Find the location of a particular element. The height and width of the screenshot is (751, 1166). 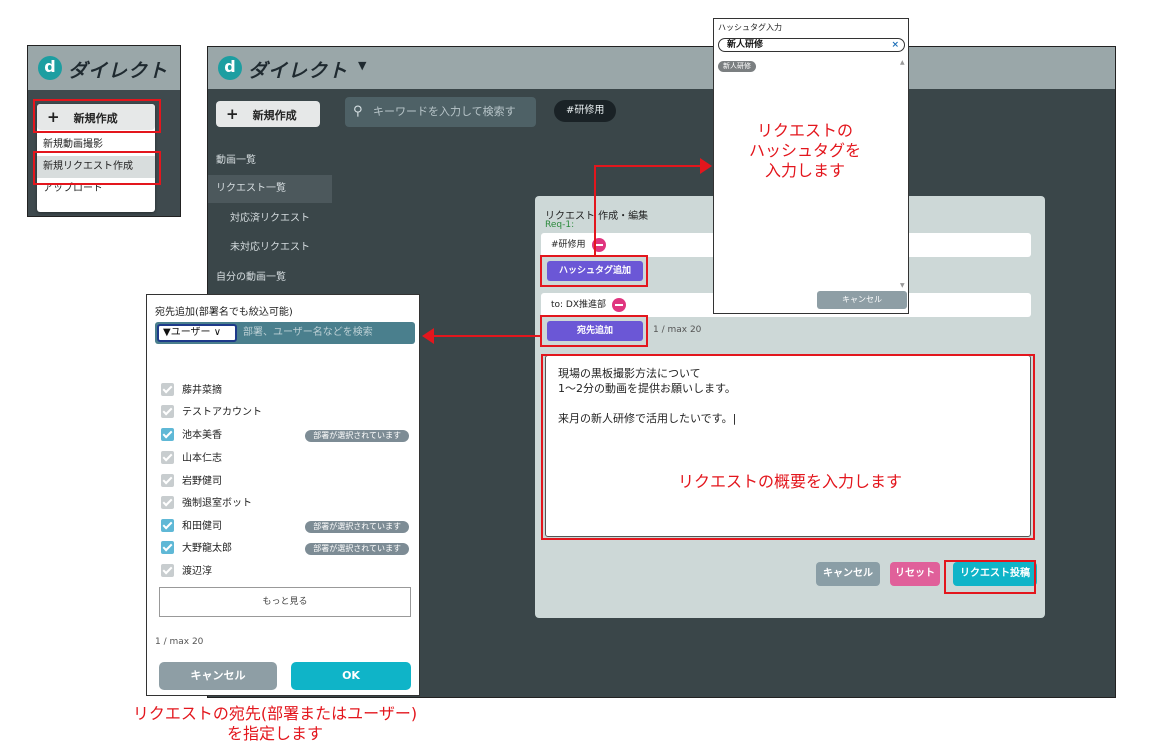

destination-search-bar: ▼ユーザー ∨ 部署、ユーザー名などを検索 is located at coordinates (285, 333).